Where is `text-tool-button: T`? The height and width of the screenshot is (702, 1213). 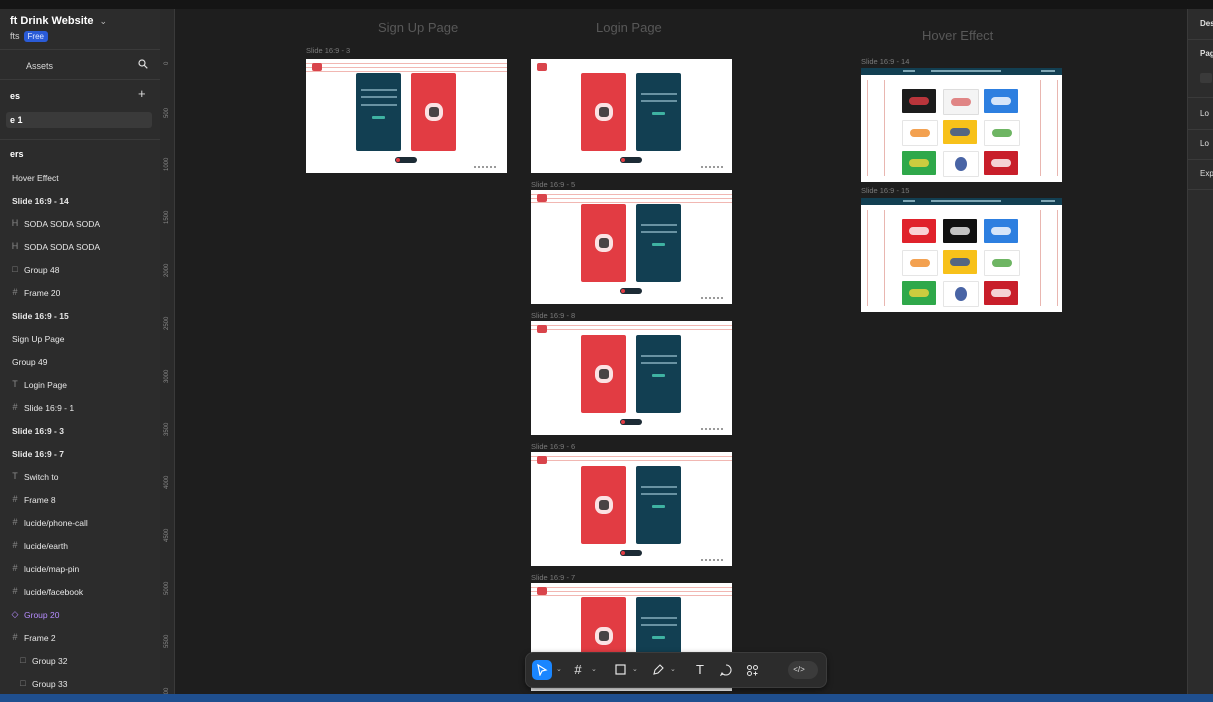
text-tool-button: T is located at coordinates (700, 670).